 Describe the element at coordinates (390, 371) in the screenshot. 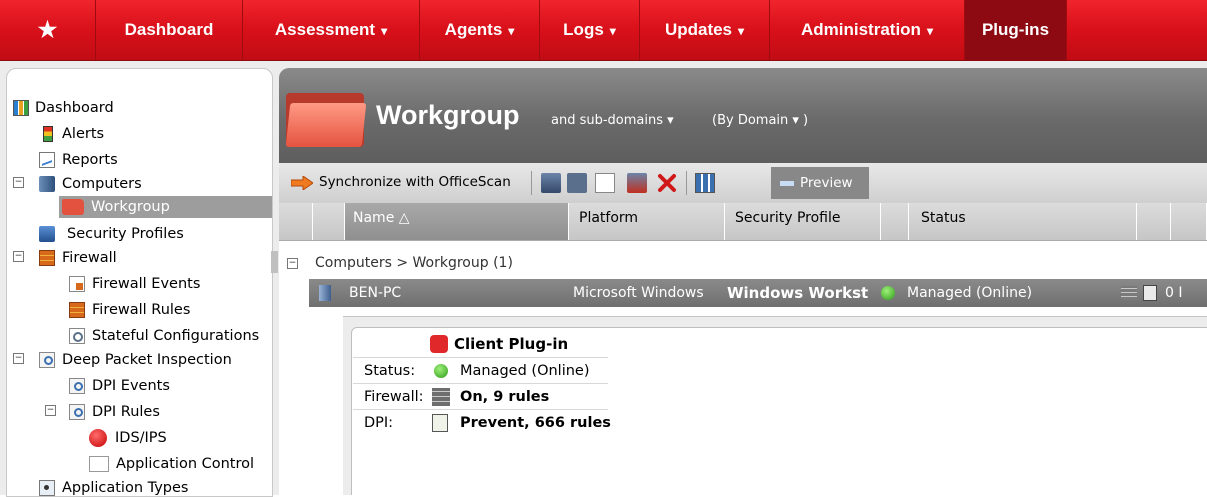

I see `status-label: Status:` at that location.